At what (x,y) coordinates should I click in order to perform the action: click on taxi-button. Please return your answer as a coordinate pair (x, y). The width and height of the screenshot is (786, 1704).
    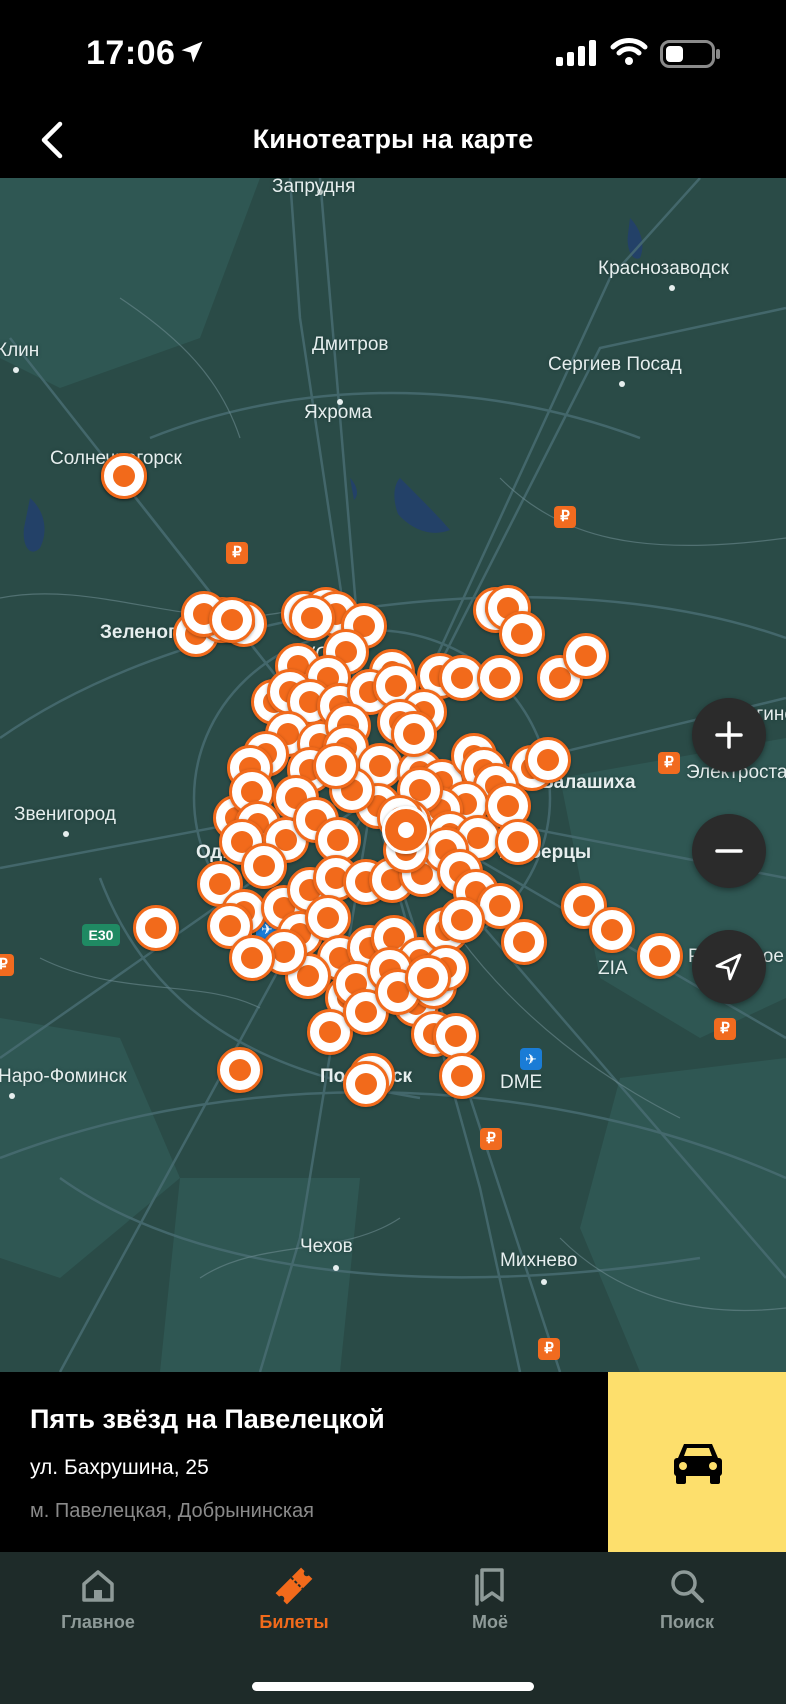
    Looking at the image, I should click on (697, 1462).